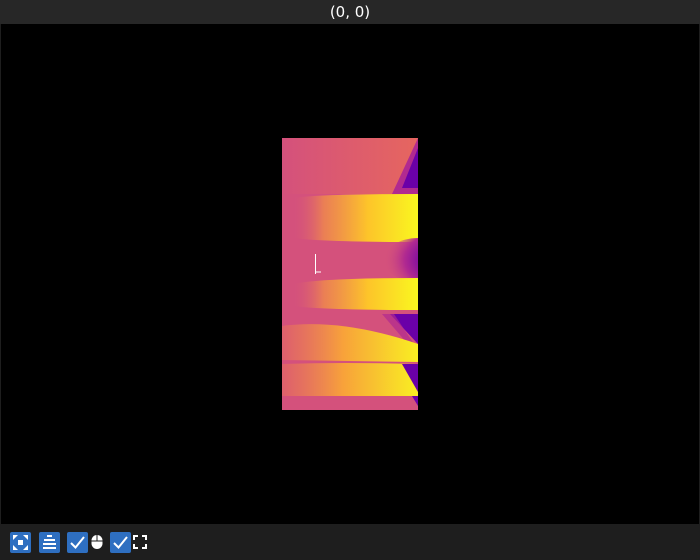  I want to click on crosshair-icon, so click(20, 542).